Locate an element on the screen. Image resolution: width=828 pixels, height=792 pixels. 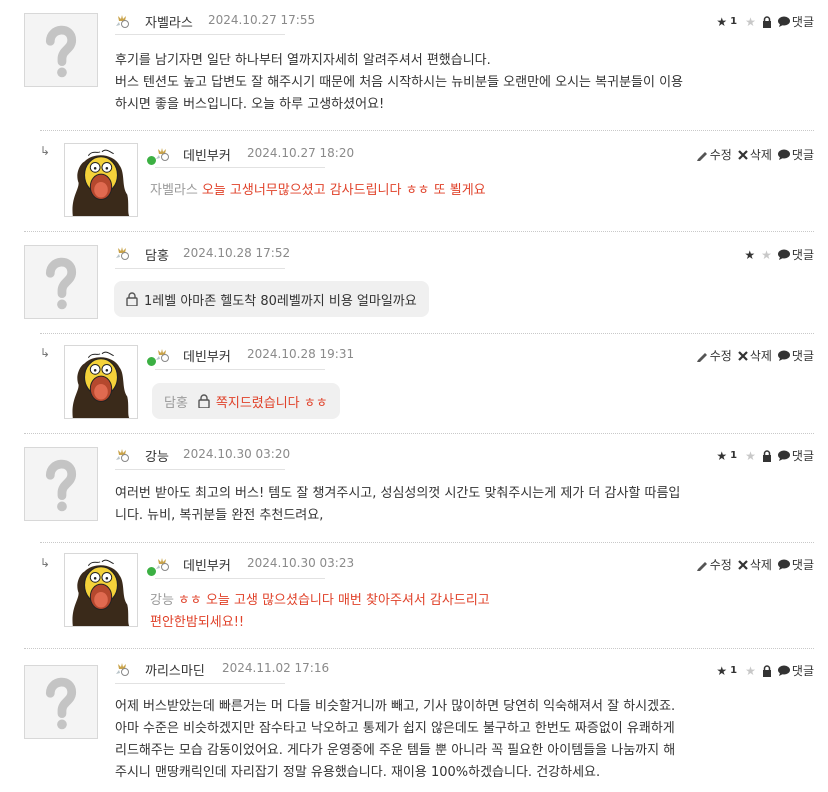
comment-date: 2024.11.02 17:16 is located at coordinates (276, 668).